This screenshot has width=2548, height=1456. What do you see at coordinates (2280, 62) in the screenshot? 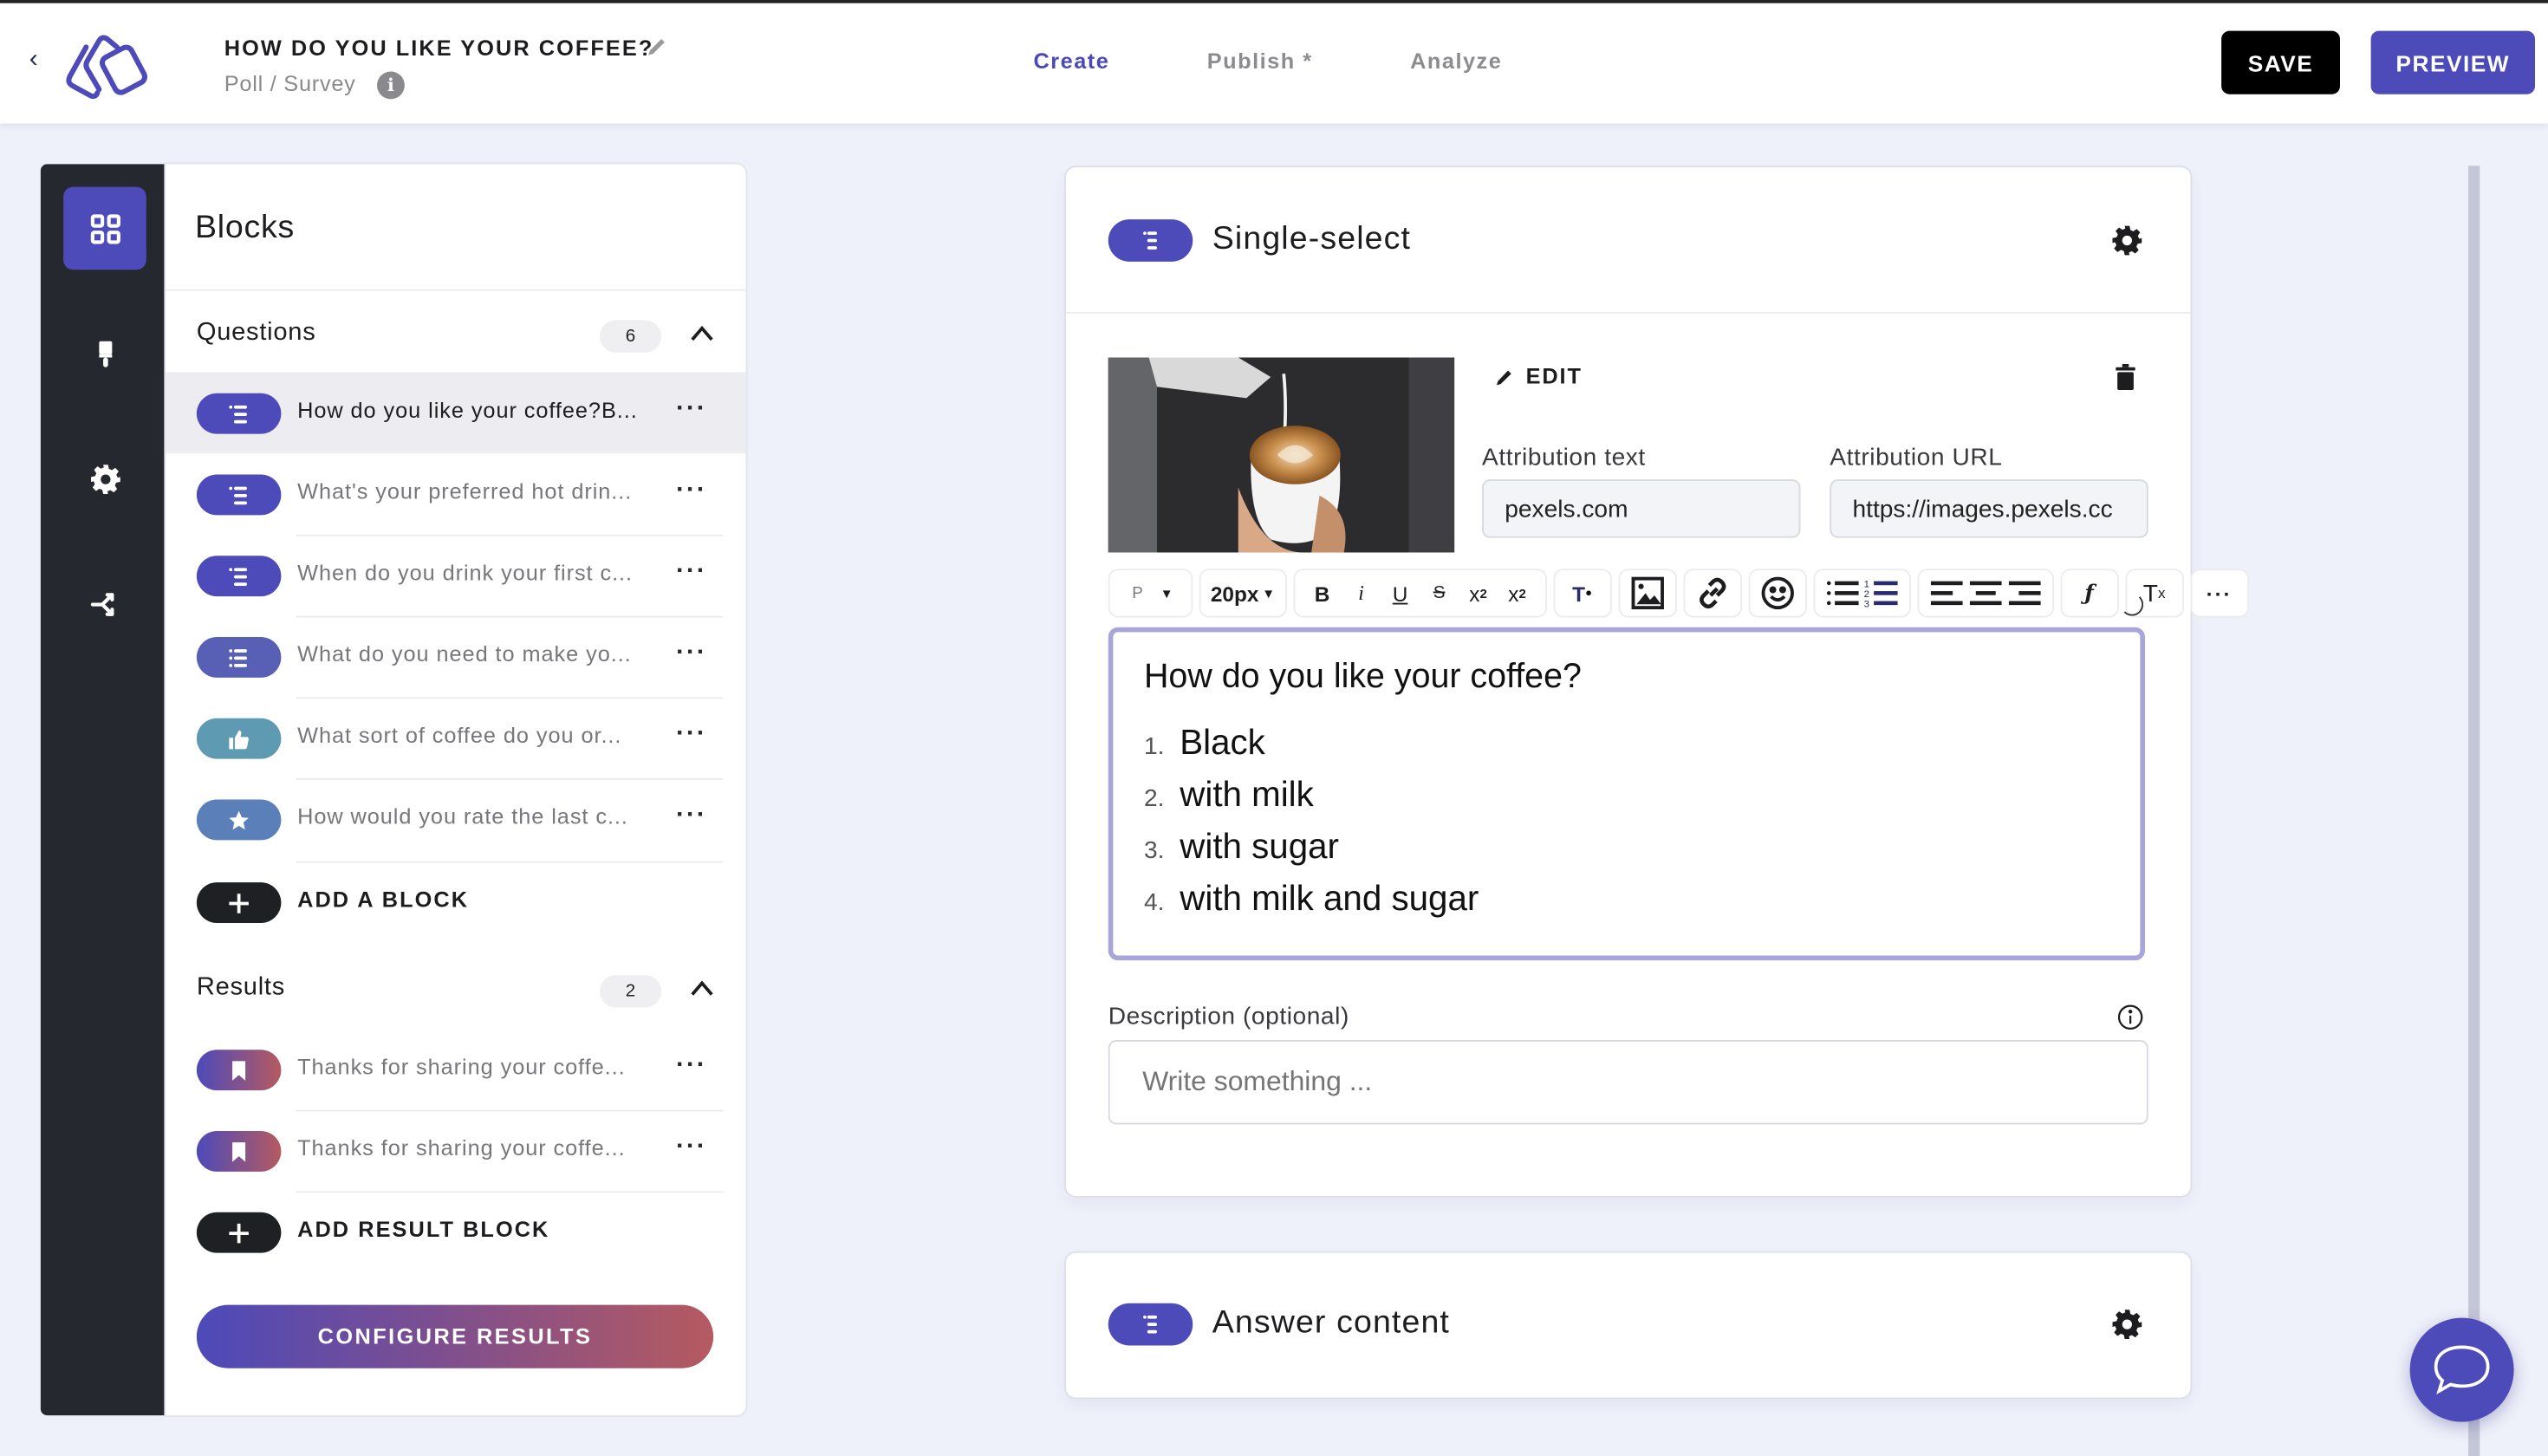
I see `save-button: SAVE` at bounding box center [2280, 62].